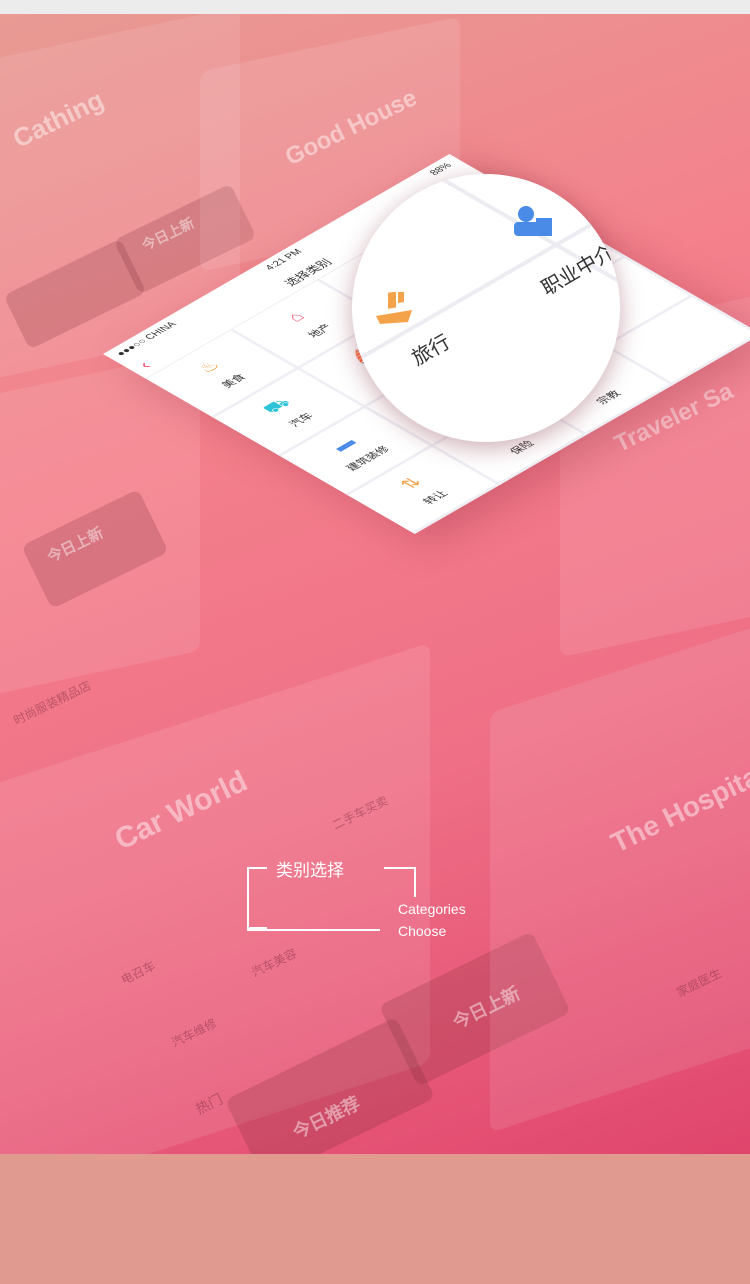  What do you see at coordinates (431, 351) in the screenshot?
I see `mag-label-travel: 旅行` at bounding box center [431, 351].